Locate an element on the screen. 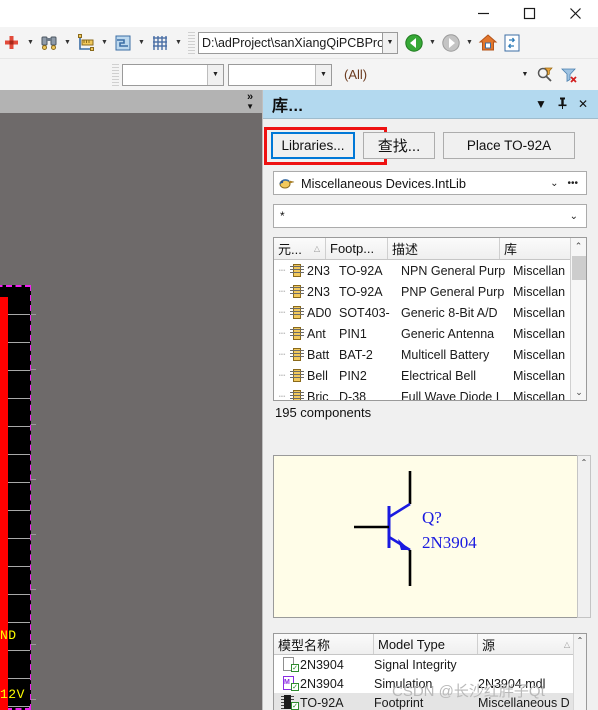 This screenshot has height=710, width=598. table-row: ✓ TO-92A Footprint Miscellaneous D is located at coordinates (430, 701).